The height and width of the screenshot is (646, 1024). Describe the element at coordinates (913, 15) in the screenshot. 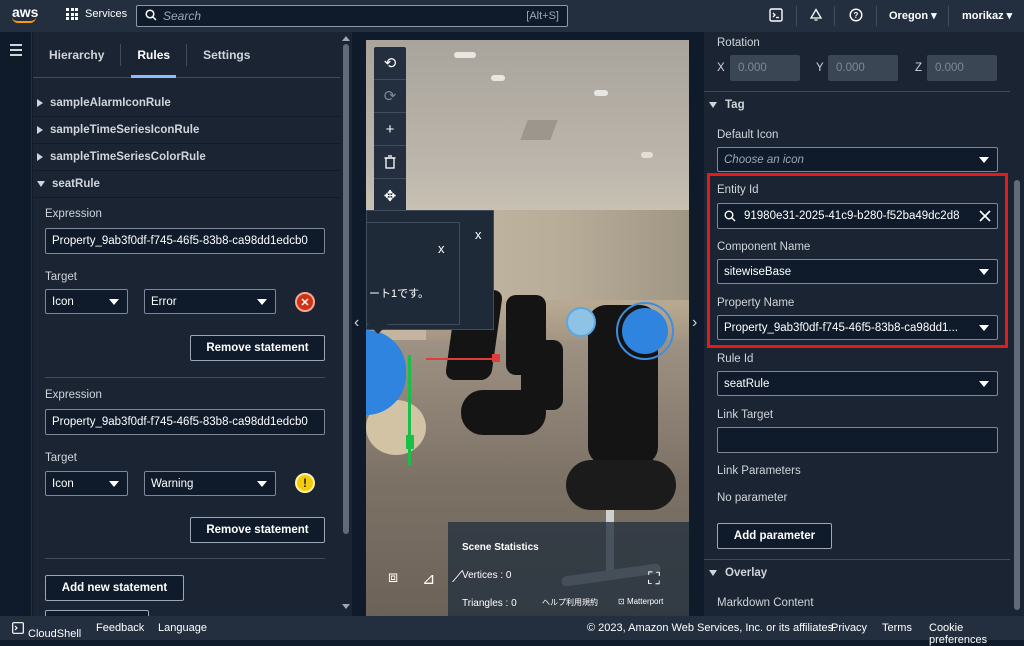

I see `region-selector: Oregon ▾` at that location.